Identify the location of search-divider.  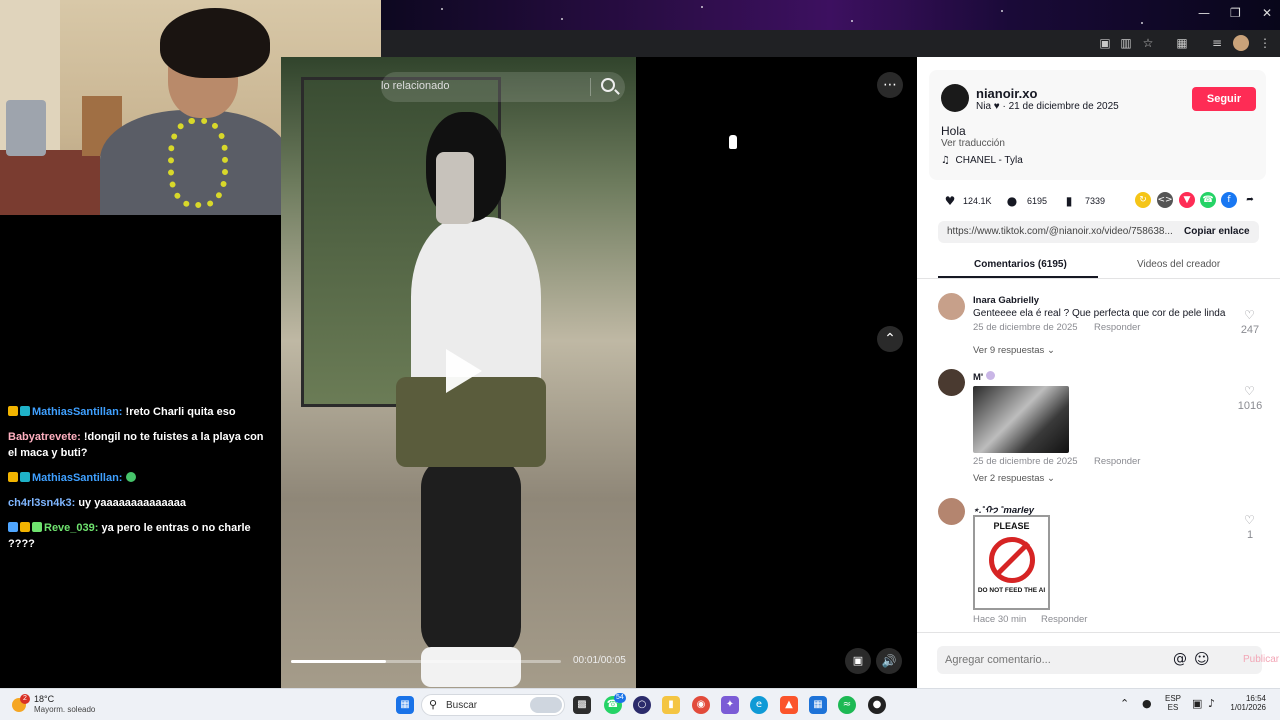
(590, 87).